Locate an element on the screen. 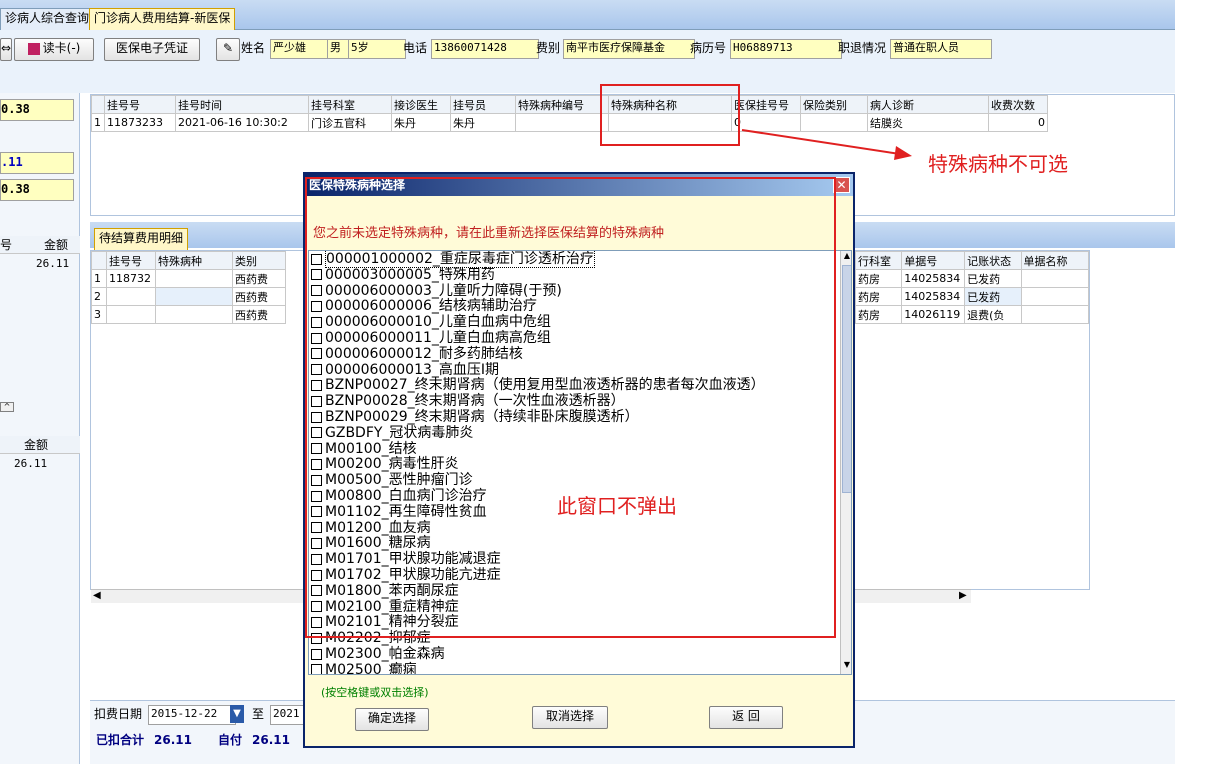 The image size is (1214, 764). cell-status: 已发药 is located at coordinates (993, 278).